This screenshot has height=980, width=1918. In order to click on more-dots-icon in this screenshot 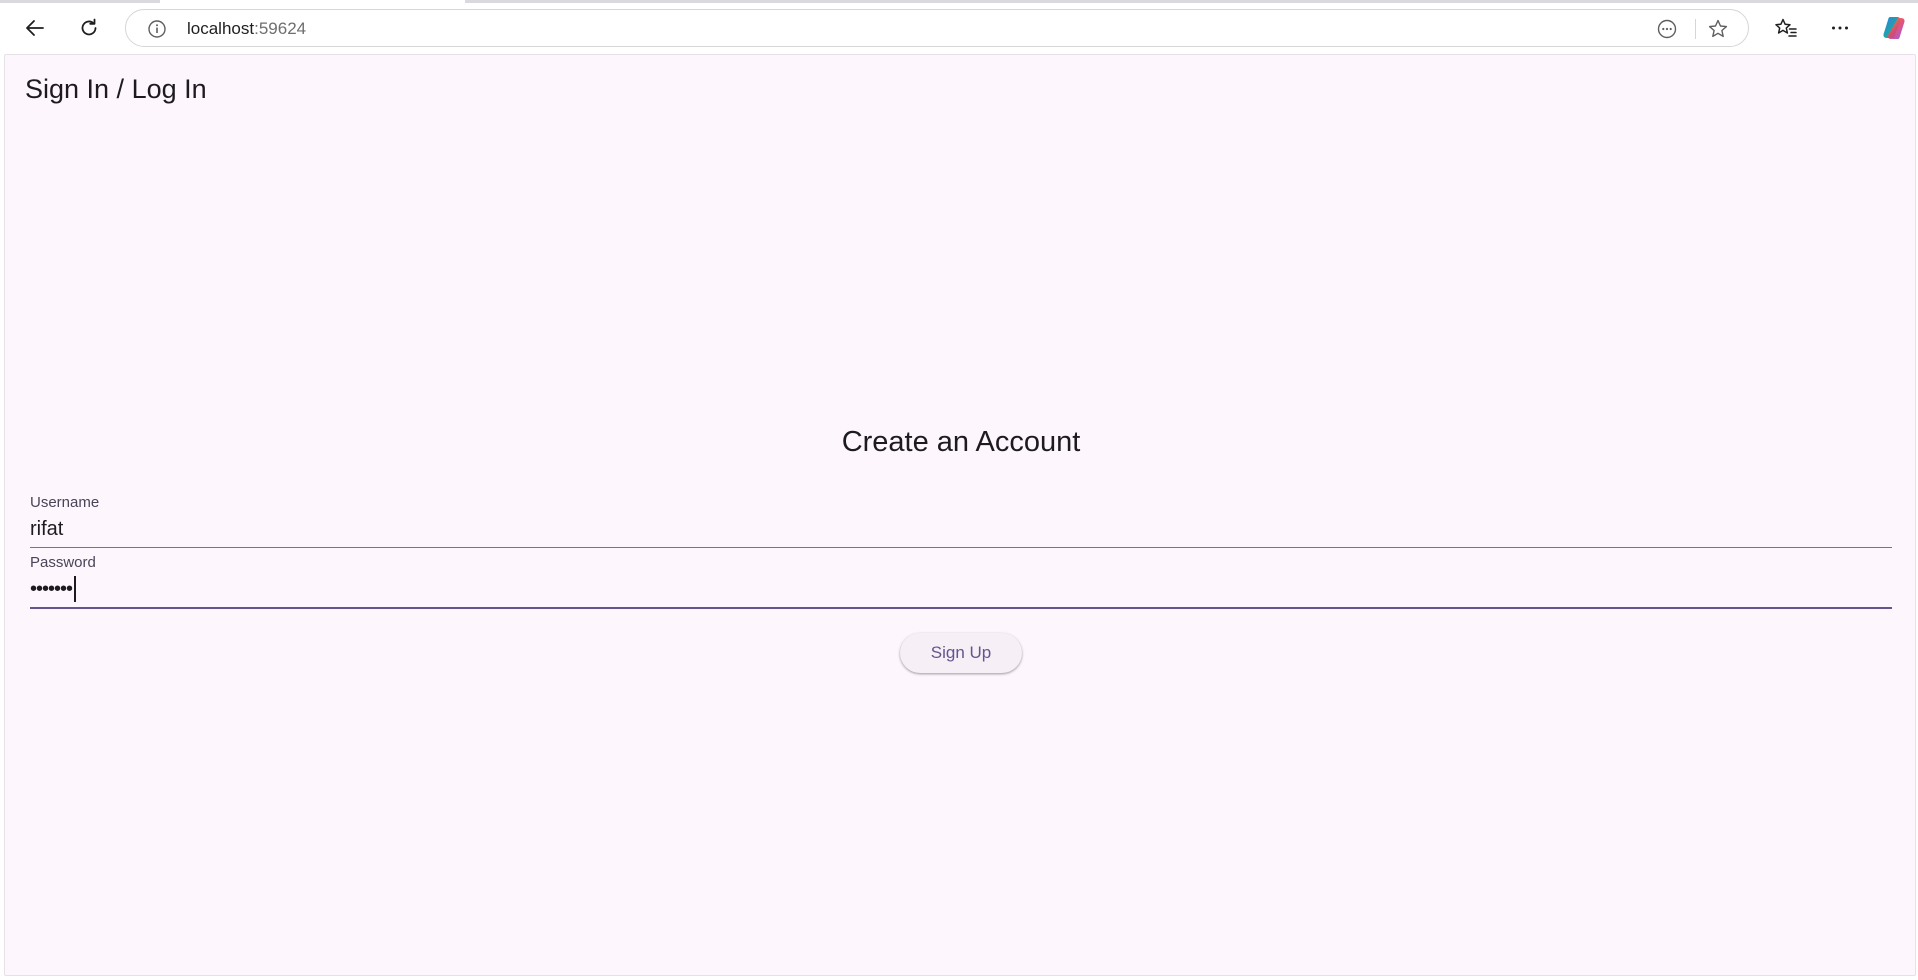, I will do `click(1840, 28)`.